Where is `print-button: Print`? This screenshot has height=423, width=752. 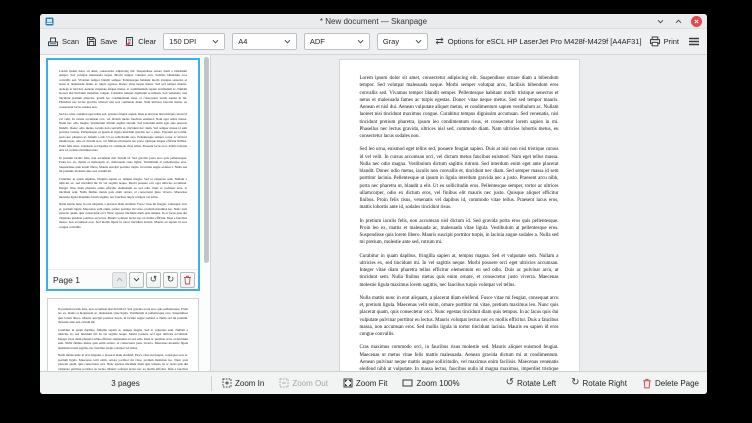 print-button: Print is located at coordinates (664, 41).